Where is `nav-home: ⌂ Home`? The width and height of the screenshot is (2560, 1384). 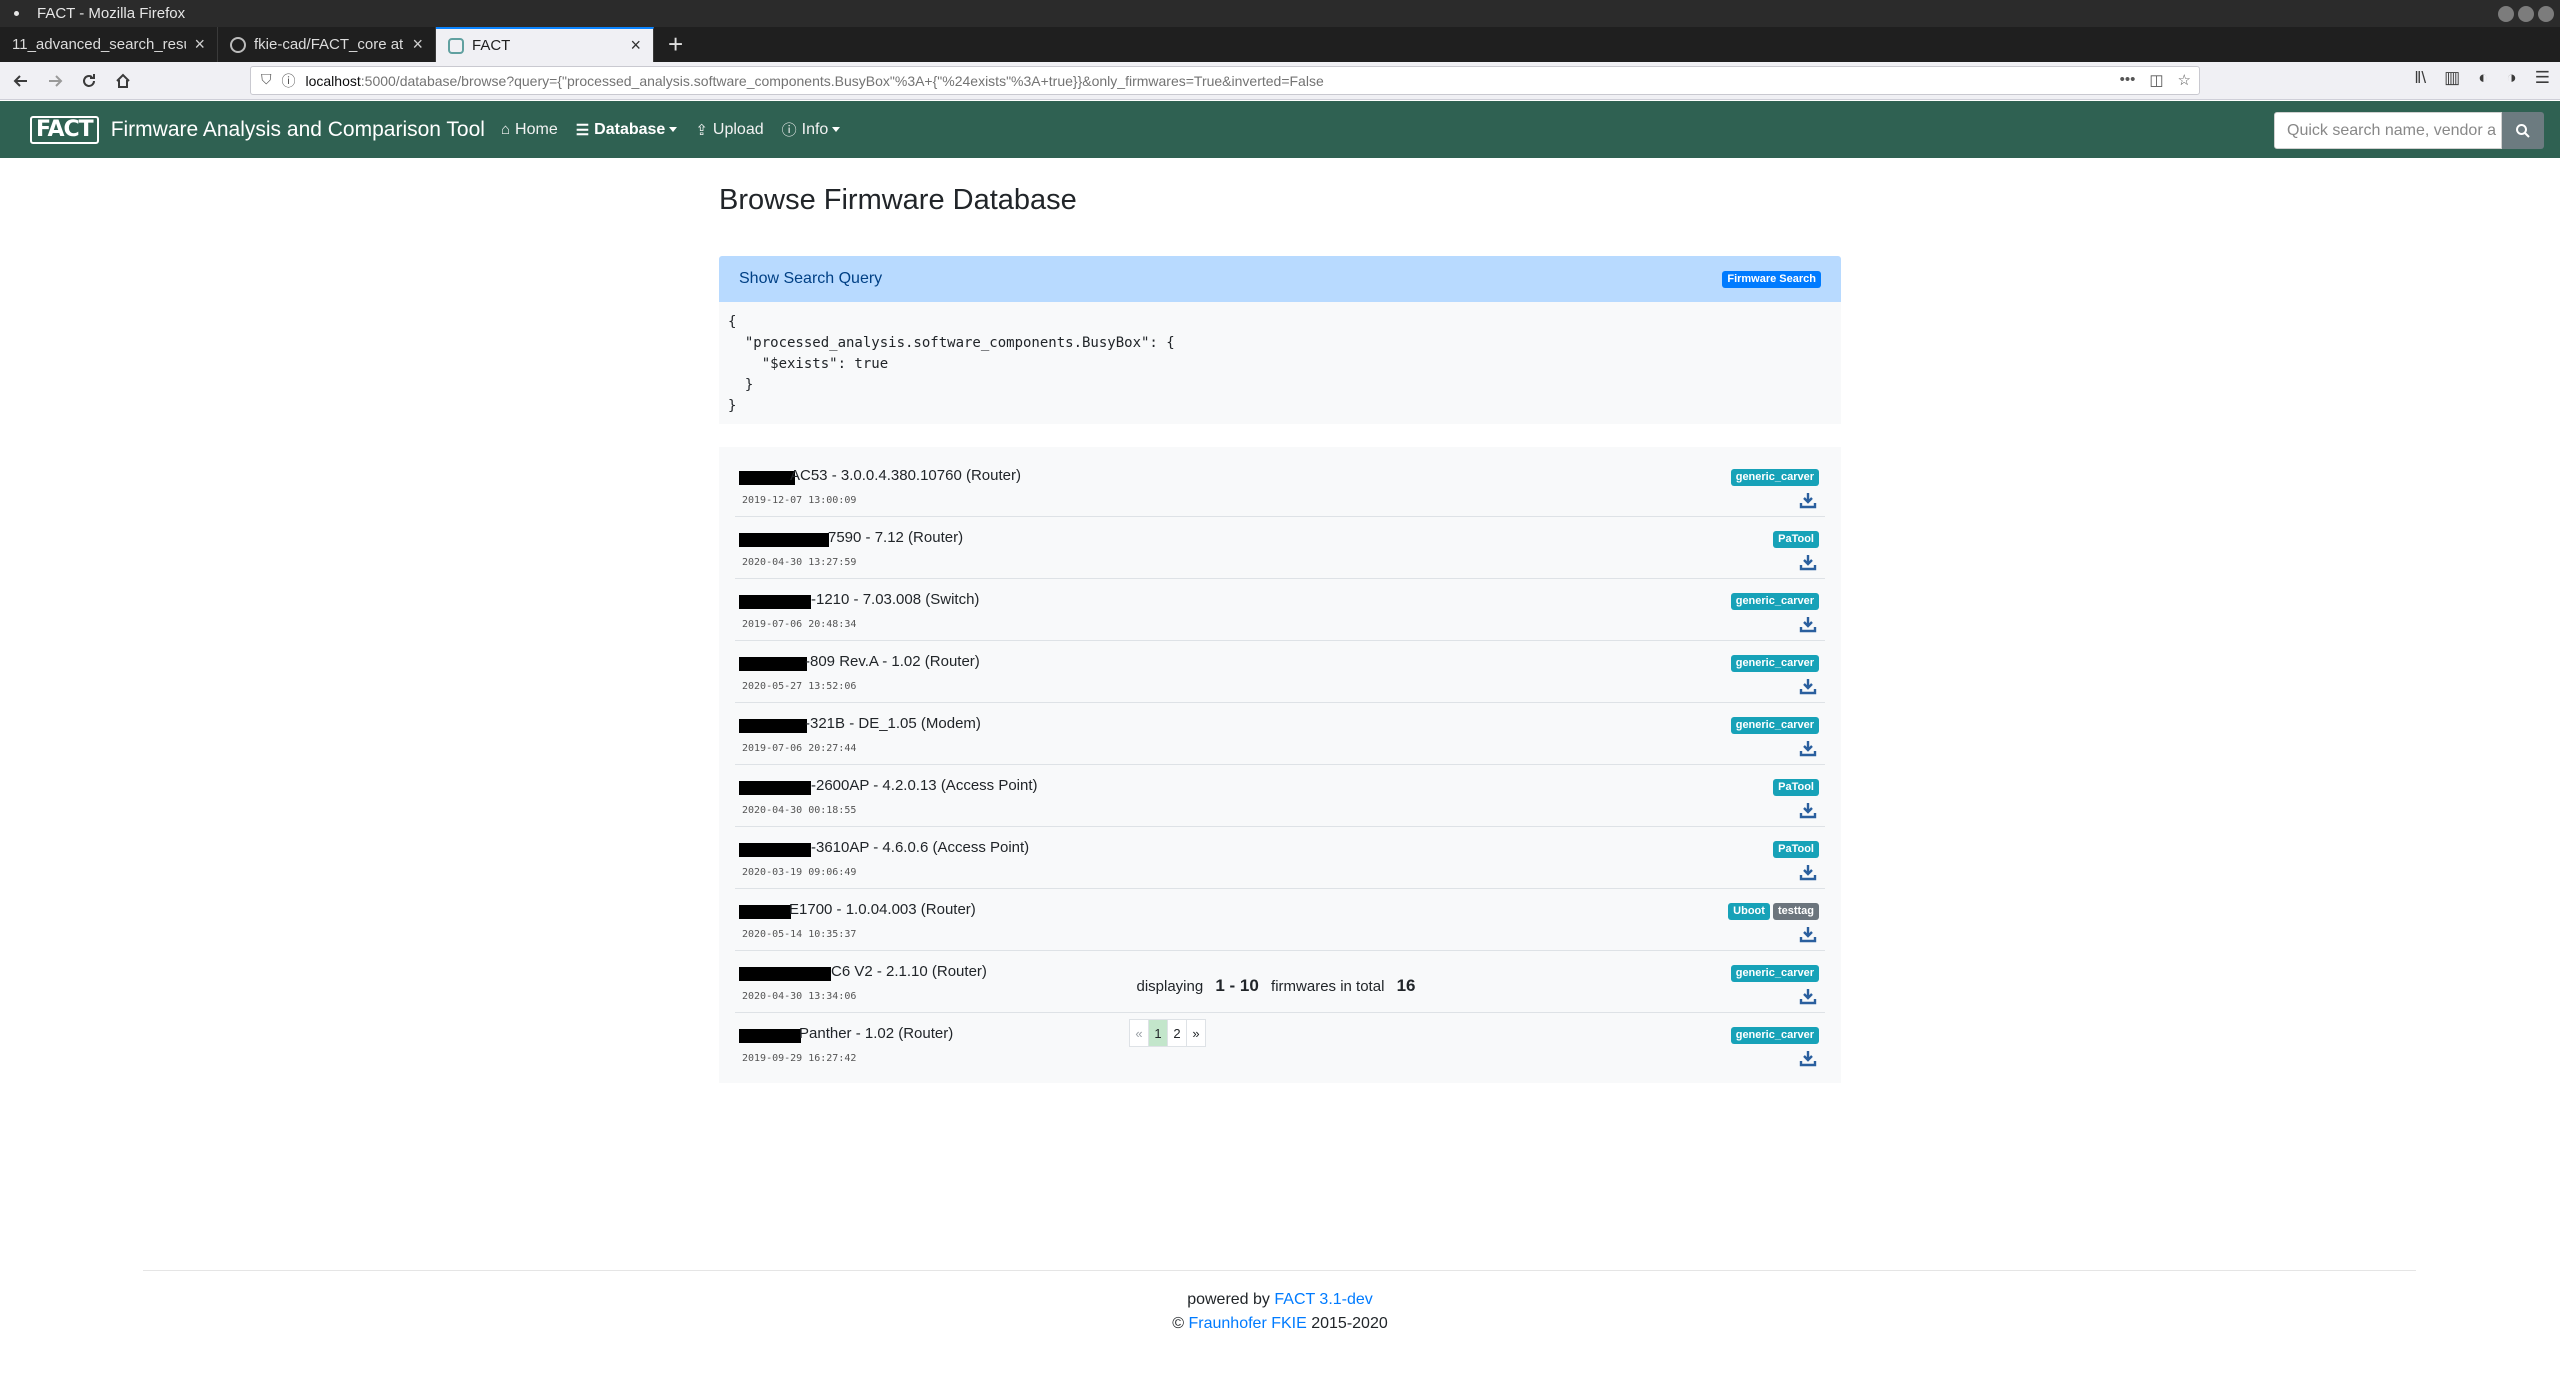
nav-home: ⌂ Home is located at coordinates (529, 130).